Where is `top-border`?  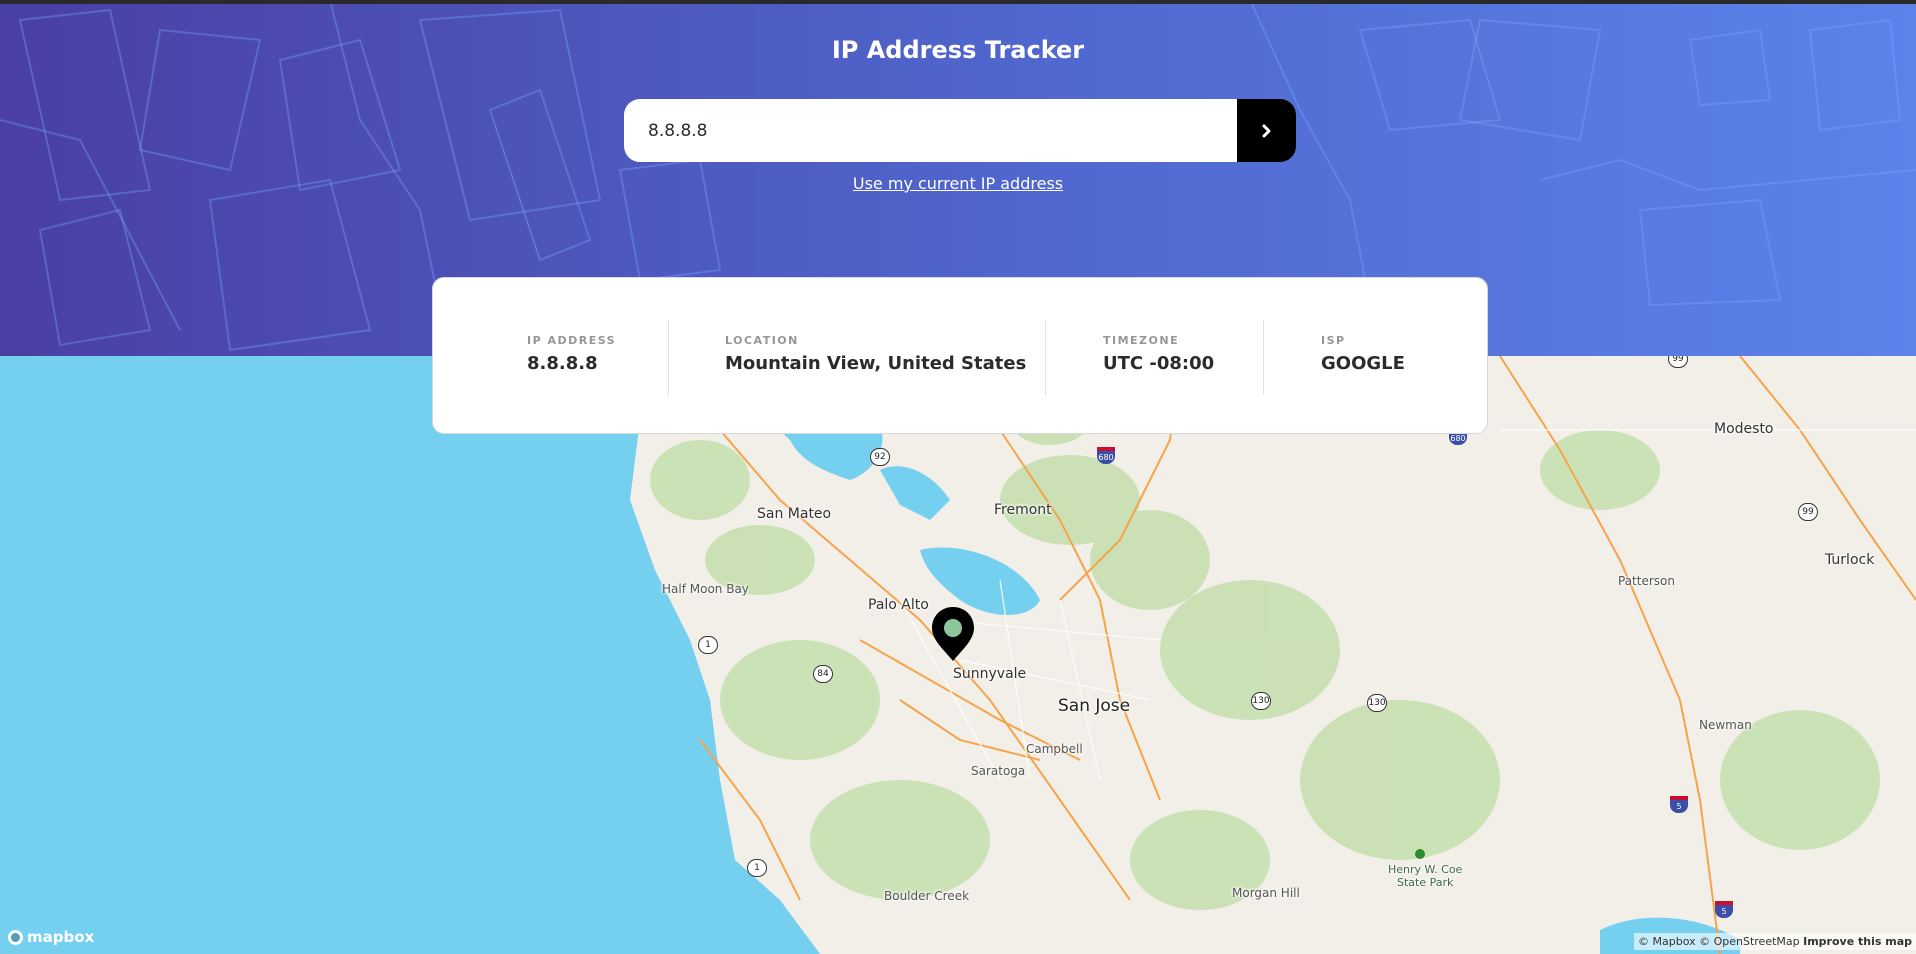 top-border is located at coordinates (958, 2).